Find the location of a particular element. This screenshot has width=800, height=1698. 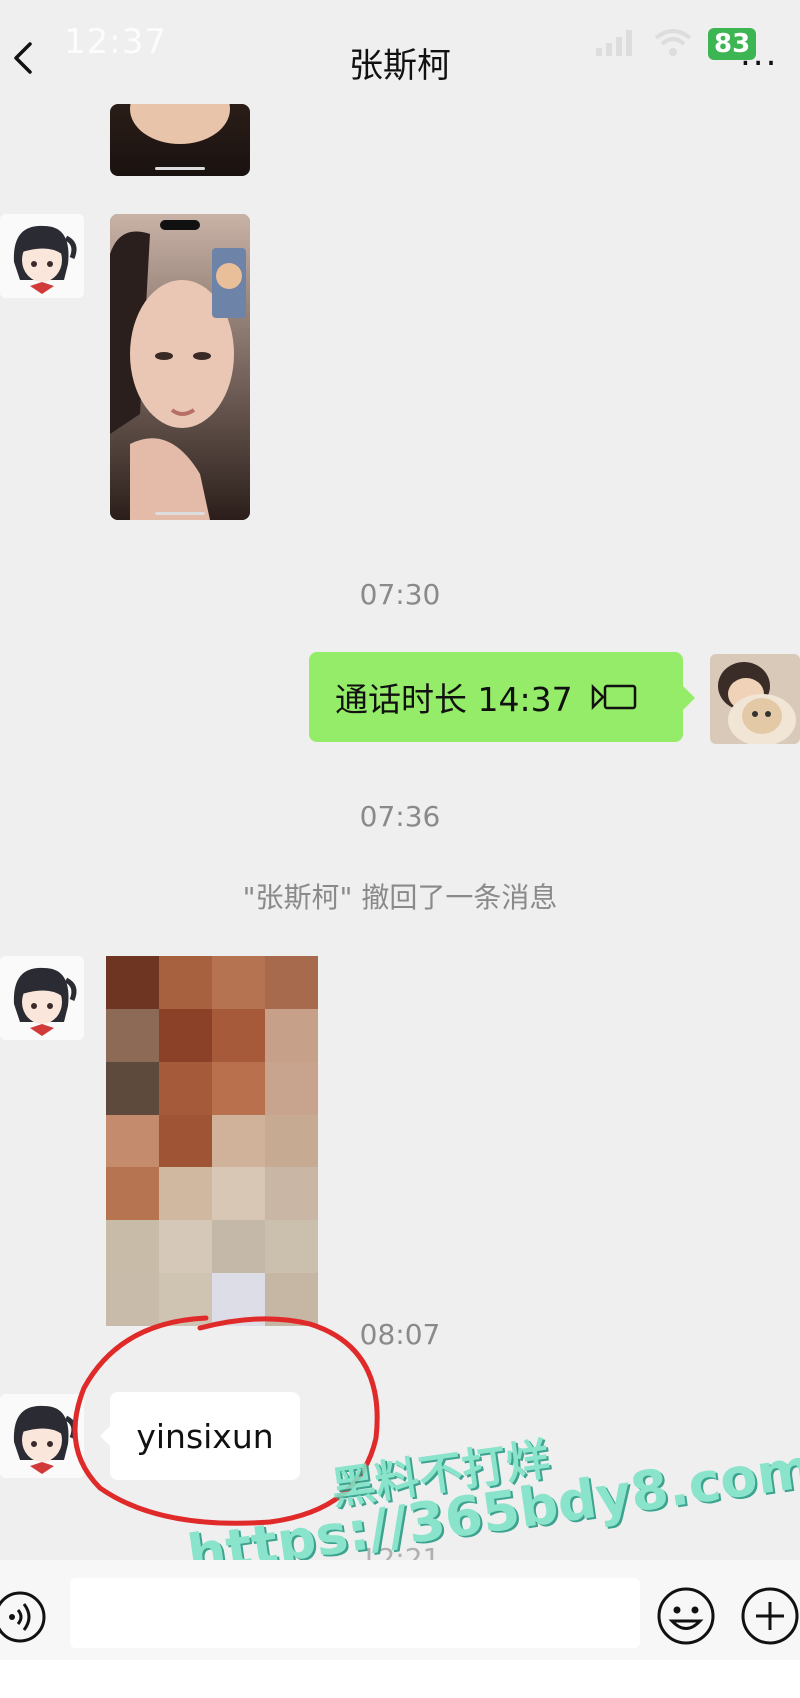

message-input is located at coordinates (355, 1613).